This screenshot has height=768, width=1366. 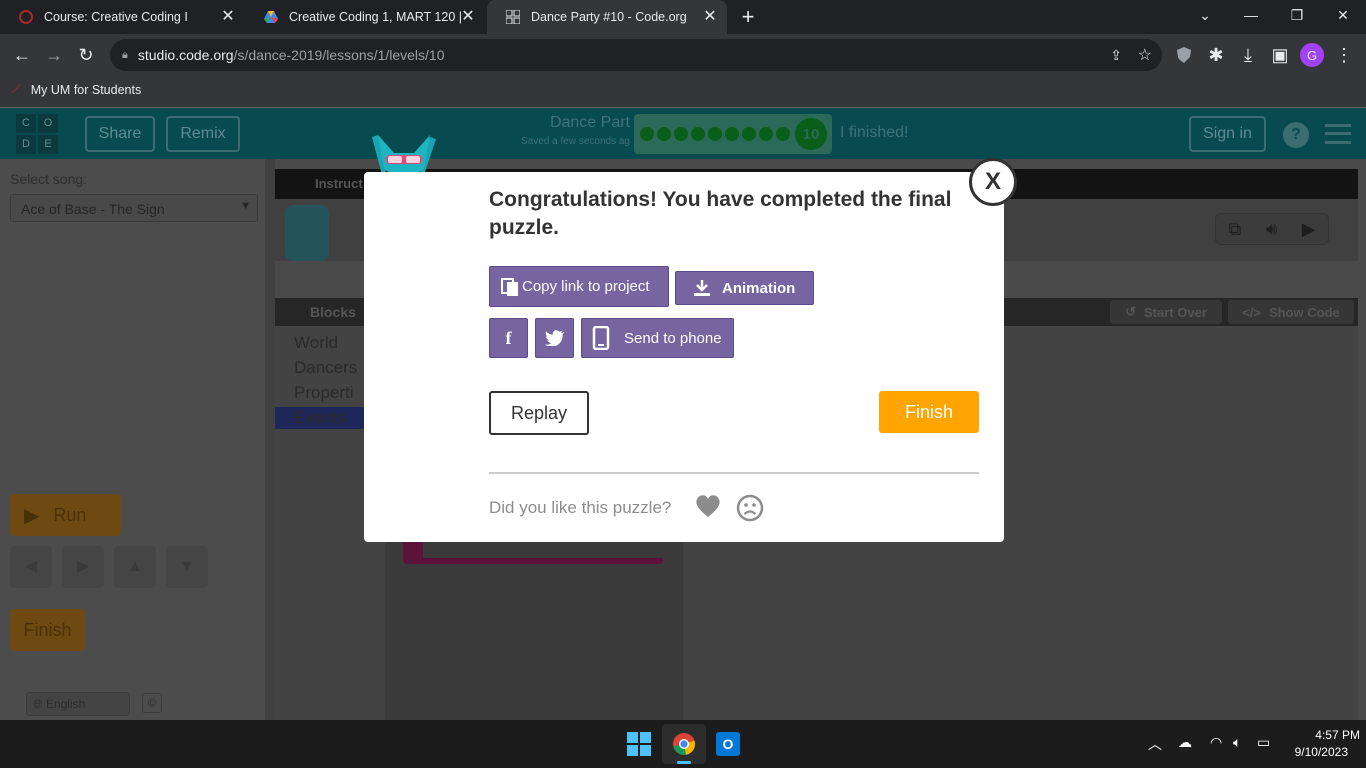 What do you see at coordinates (993, 182) in the screenshot?
I see `close-dialog-button: X` at bounding box center [993, 182].